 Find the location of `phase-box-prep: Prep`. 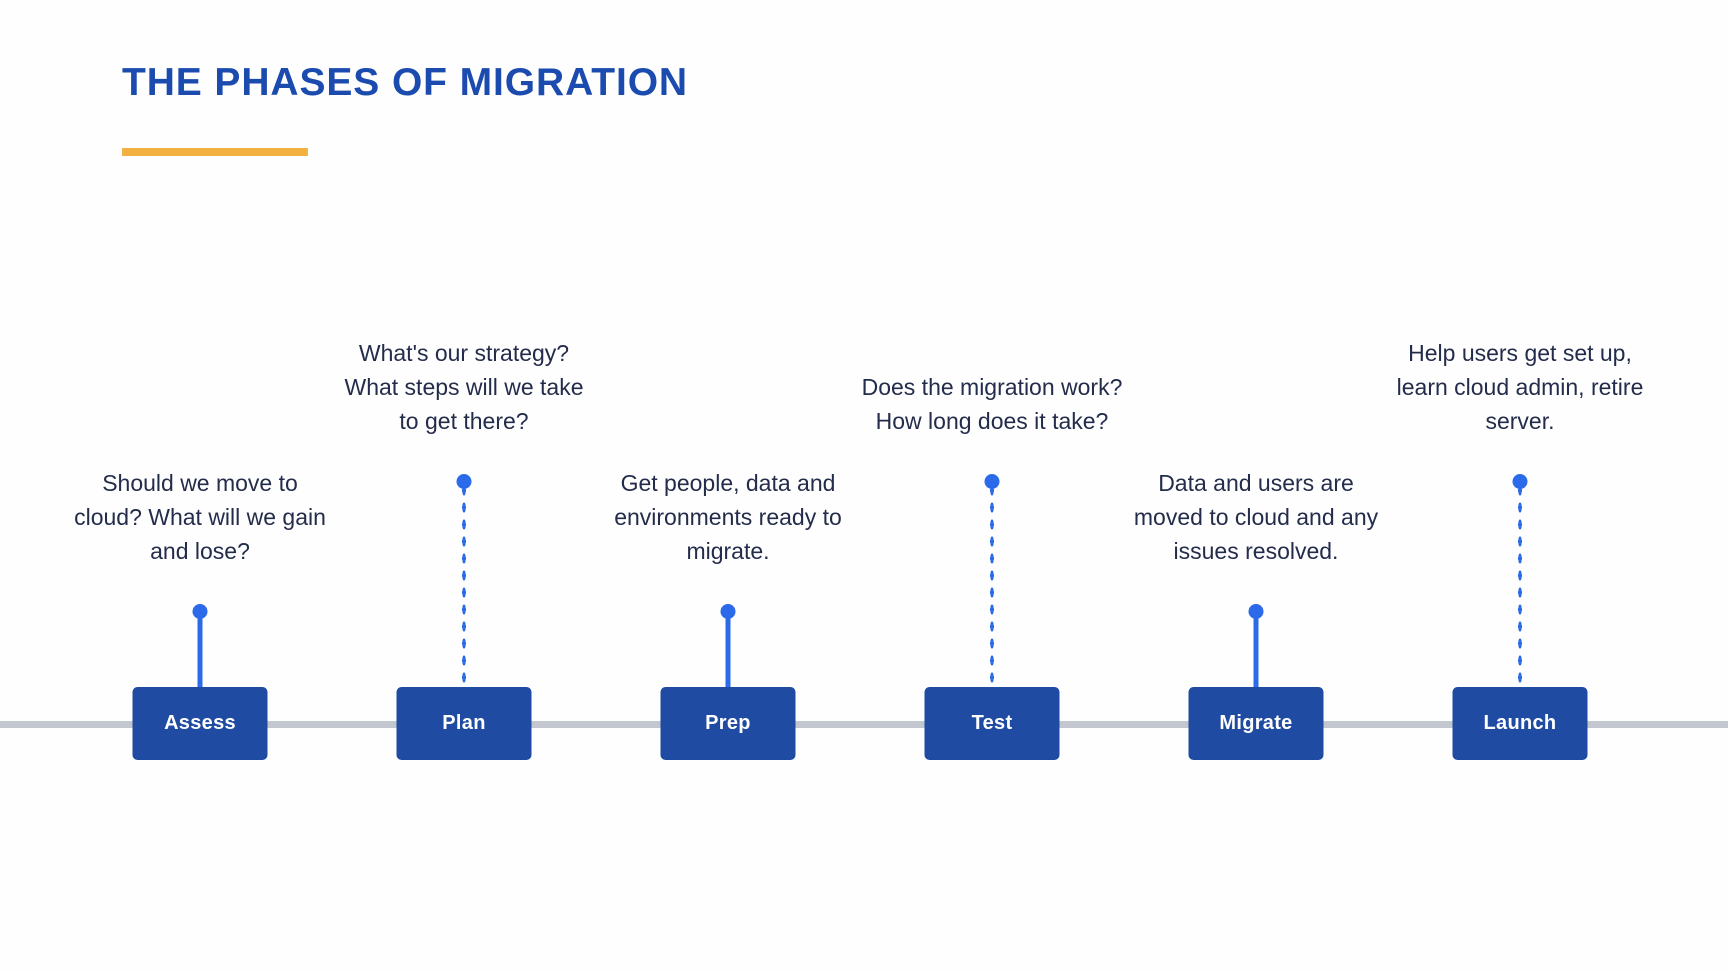

phase-box-prep: Prep is located at coordinates (728, 723).